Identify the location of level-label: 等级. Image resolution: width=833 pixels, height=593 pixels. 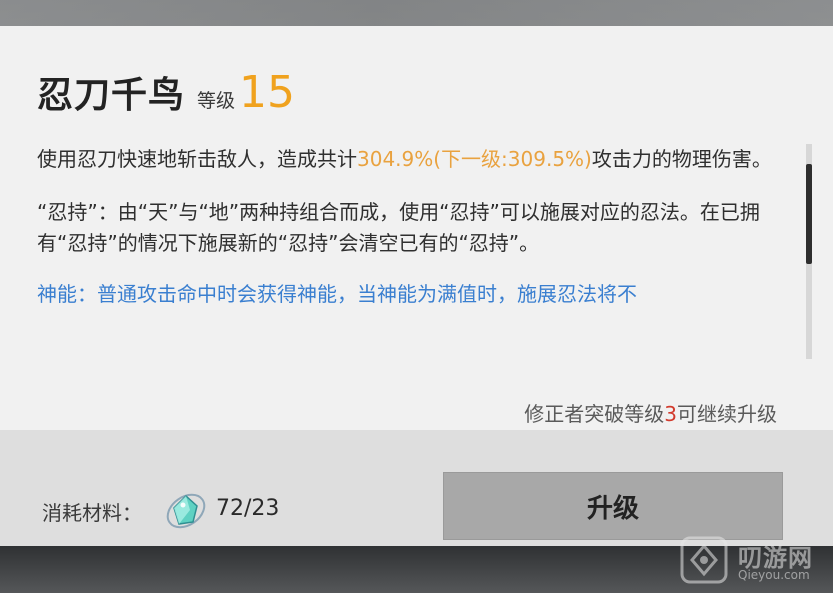
(216, 101).